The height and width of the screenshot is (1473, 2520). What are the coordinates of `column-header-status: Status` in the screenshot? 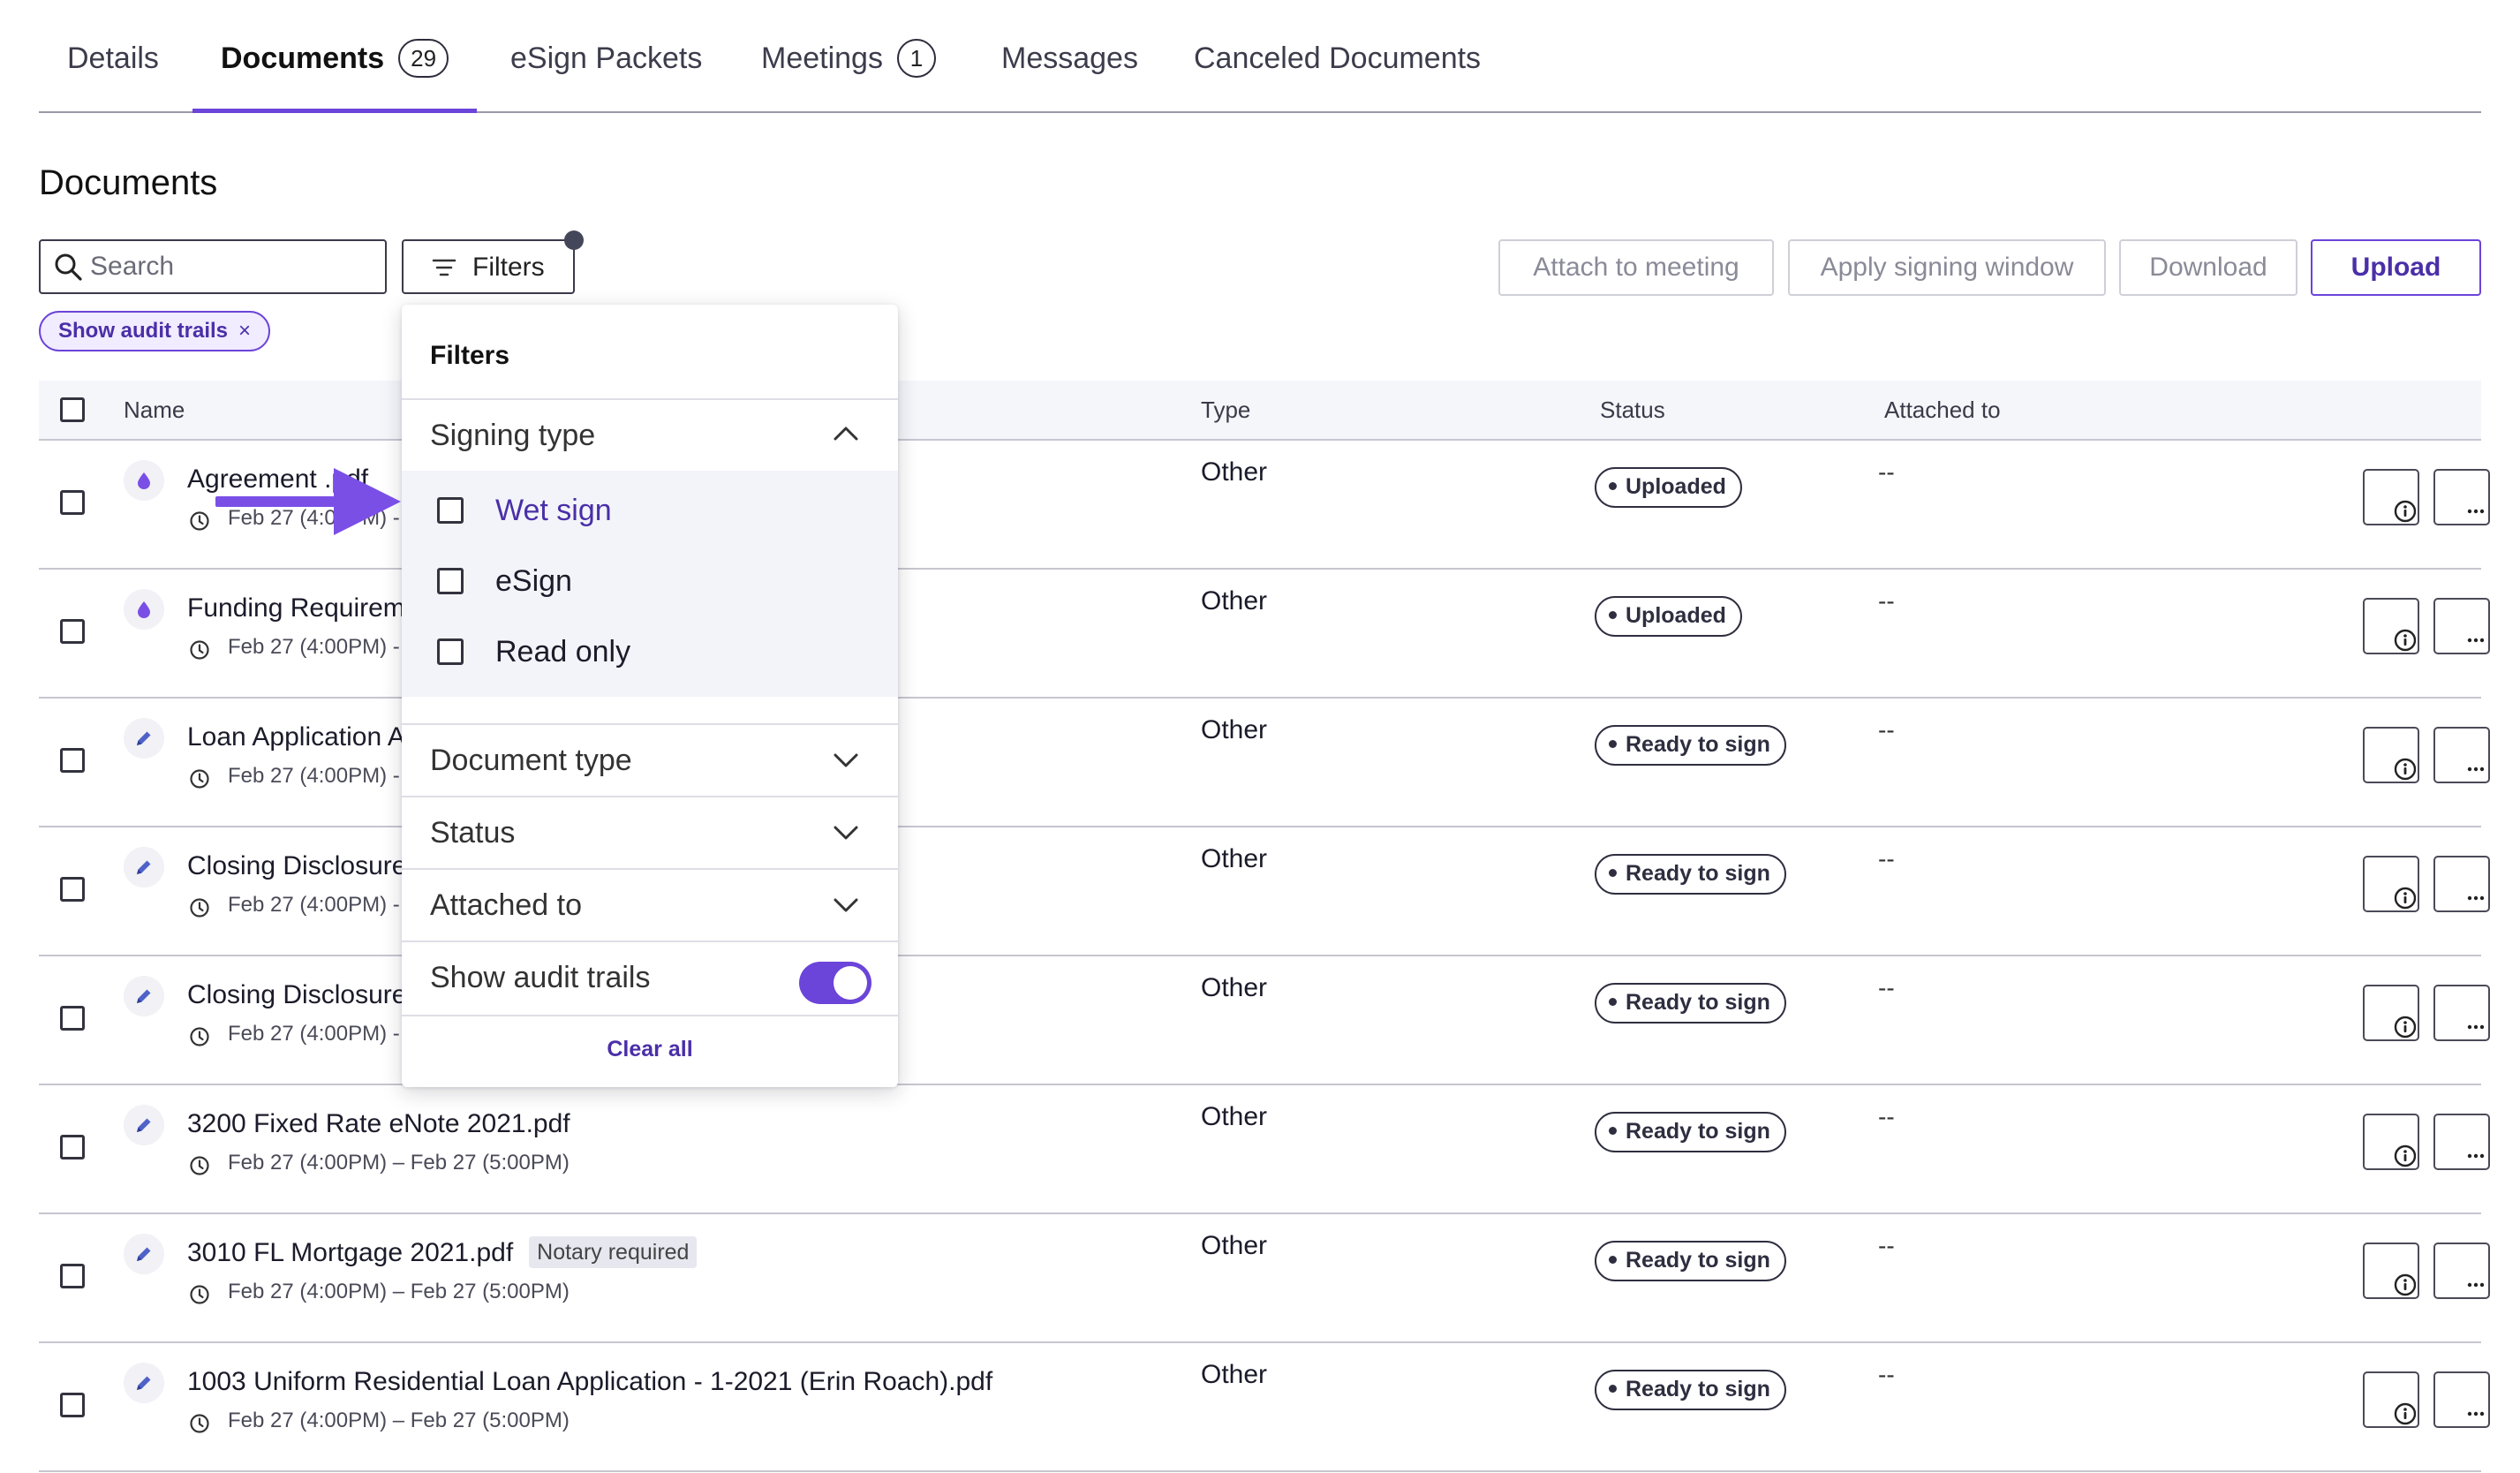 It's located at (1632, 410).